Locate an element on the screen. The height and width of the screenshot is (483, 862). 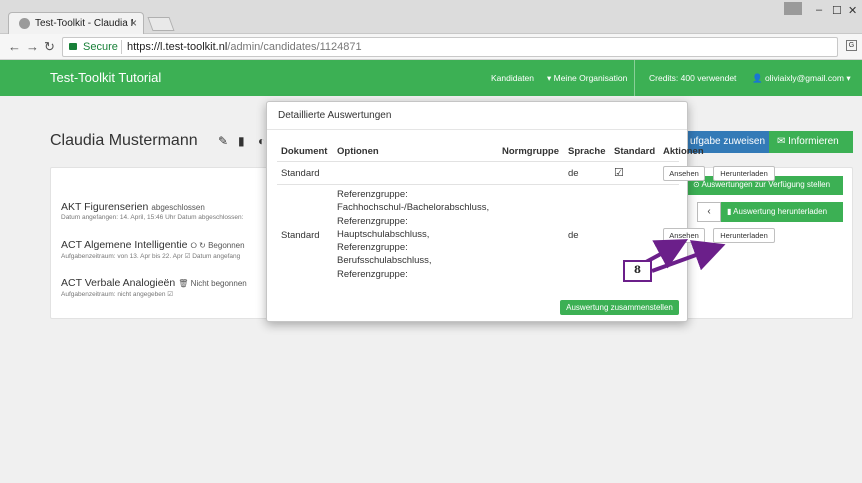
browser-tabstrip: Test-Toolkit - Claudia Mu × – ☐ ✕ is located at coordinates (431, 17).